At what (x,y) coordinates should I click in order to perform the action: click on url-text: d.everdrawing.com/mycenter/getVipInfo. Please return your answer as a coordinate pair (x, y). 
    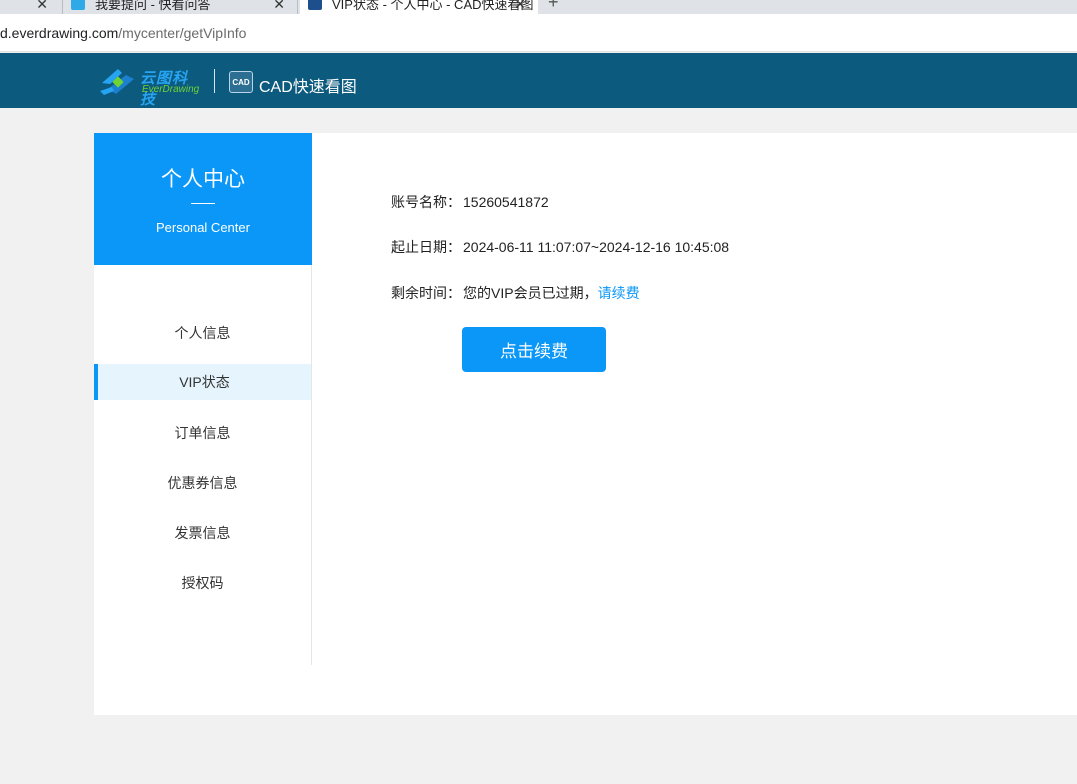
    Looking at the image, I should click on (123, 33).